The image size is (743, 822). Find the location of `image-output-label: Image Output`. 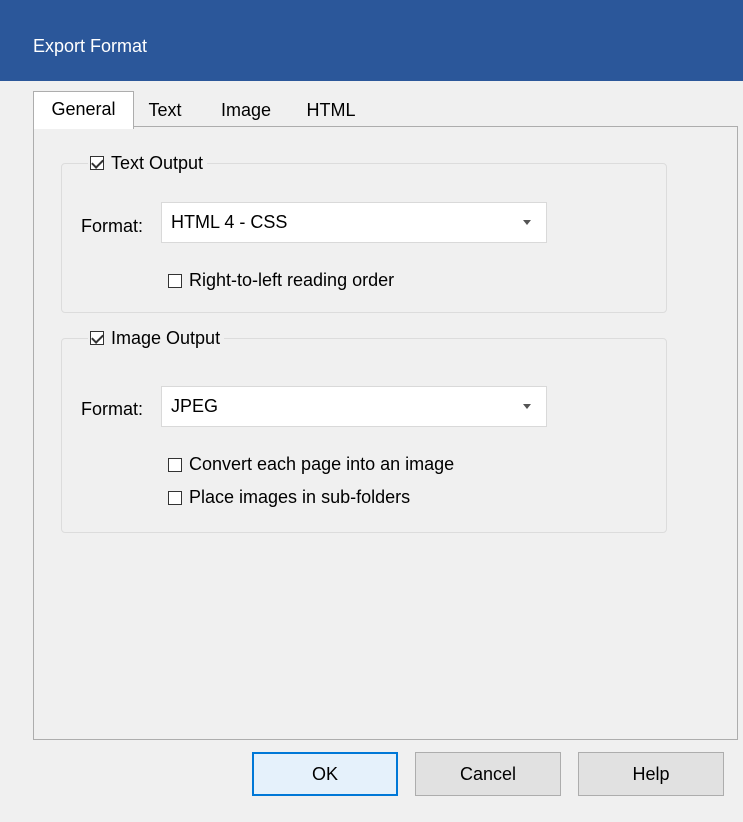

image-output-label: Image Output is located at coordinates (166, 337).